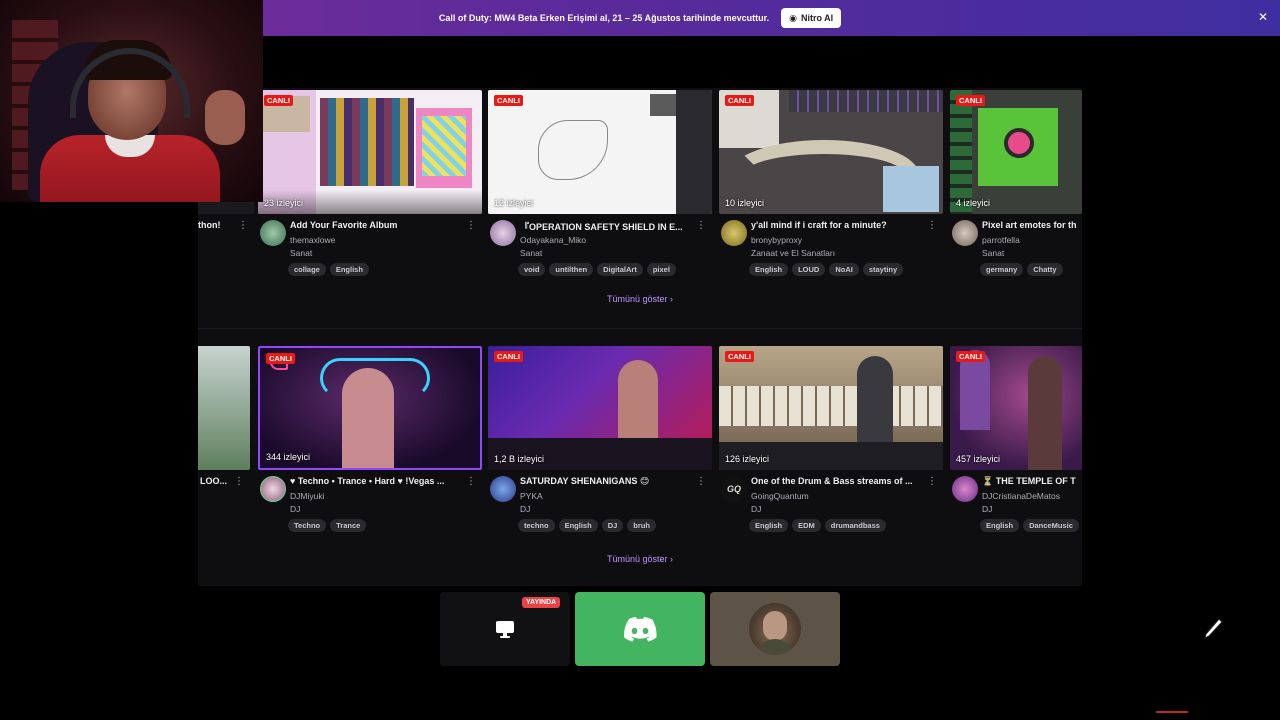 The width and height of the screenshot is (1280, 720). Describe the element at coordinates (553, 240) in the screenshot. I see `channel-name: Odayakana_Miko` at that location.